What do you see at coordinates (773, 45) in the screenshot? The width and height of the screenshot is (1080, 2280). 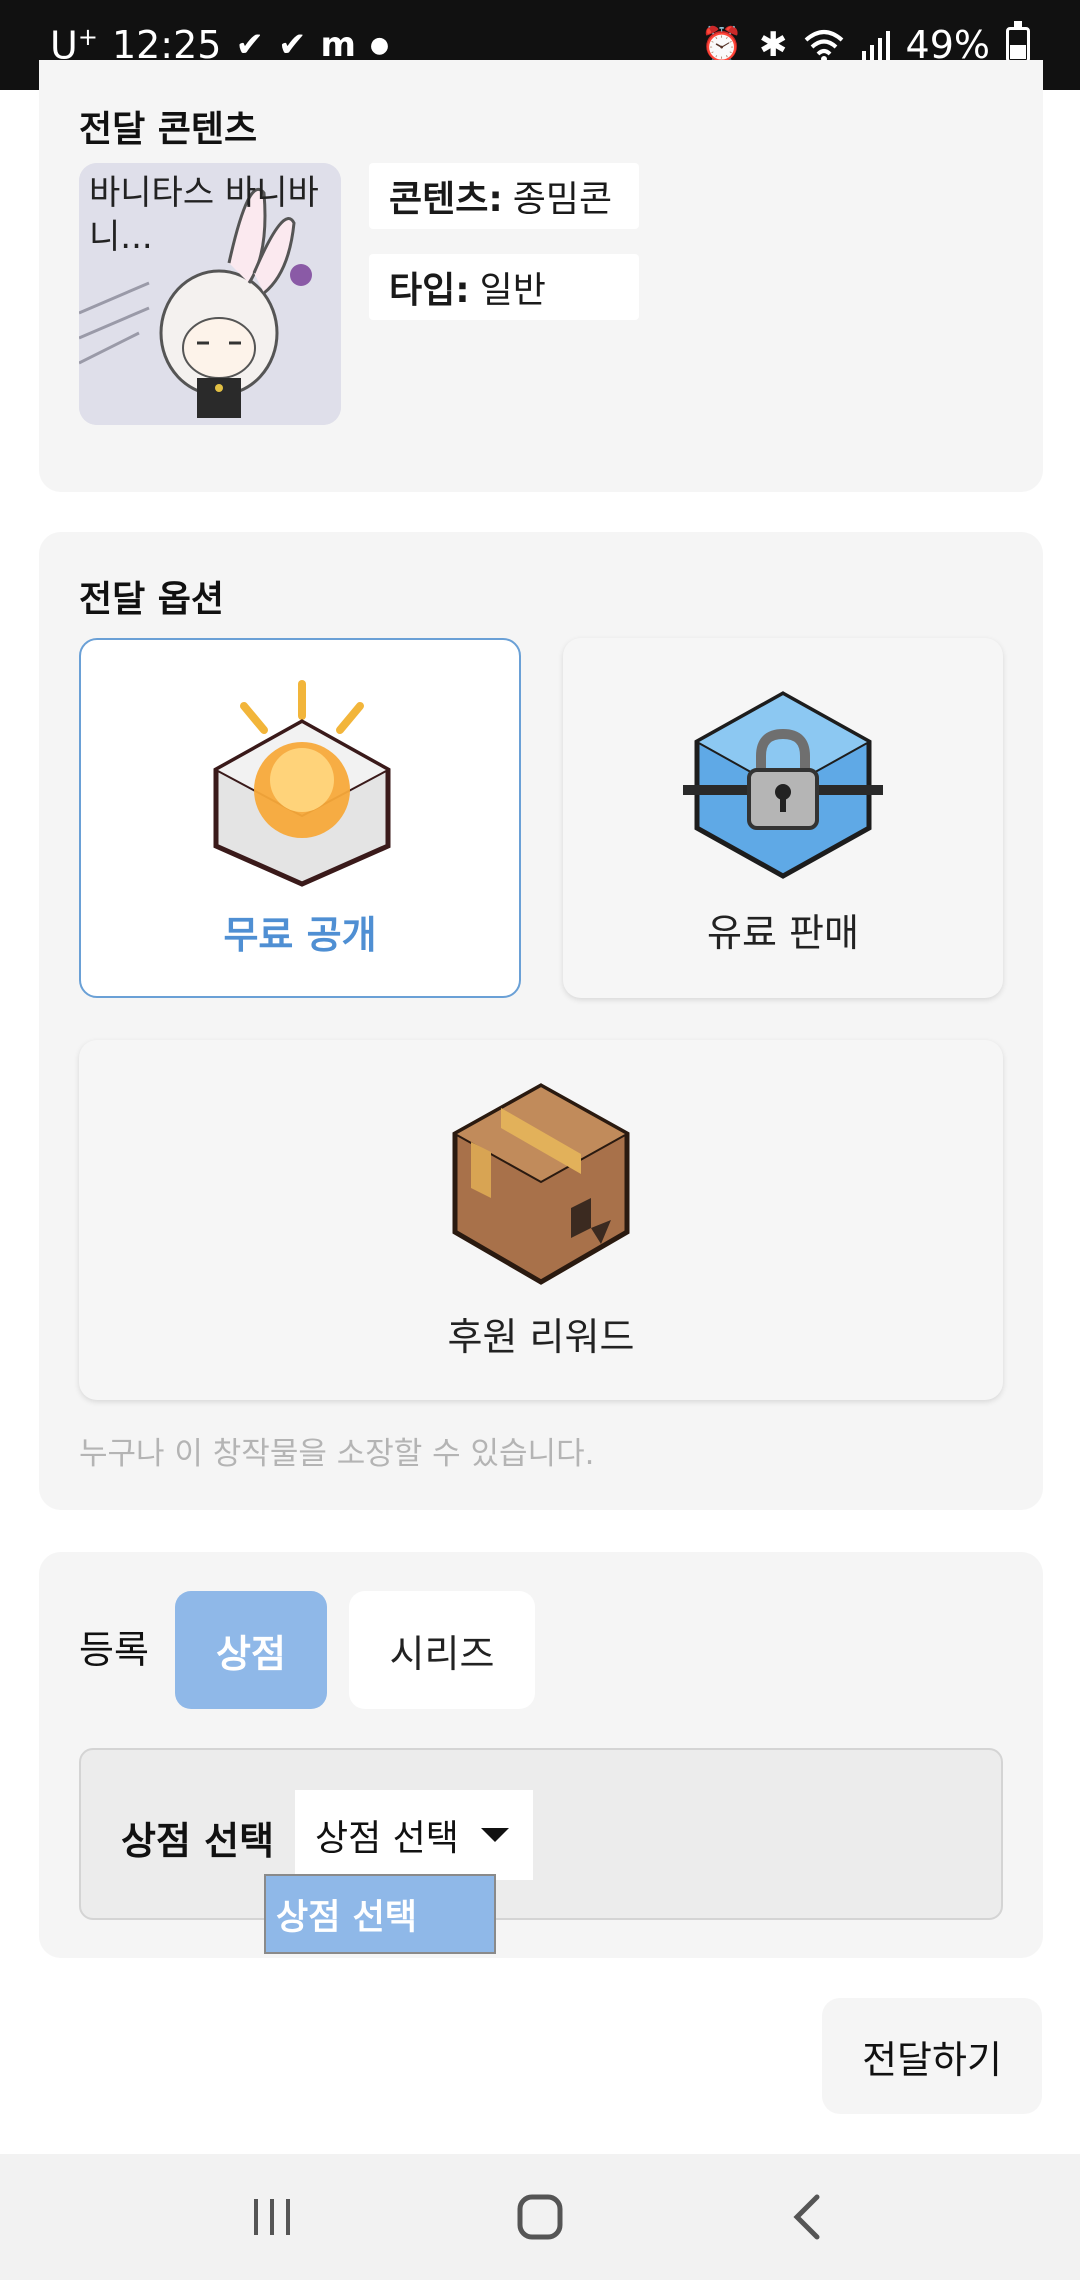 I see `bluetooth-icon: ✱` at bounding box center [773, 45].